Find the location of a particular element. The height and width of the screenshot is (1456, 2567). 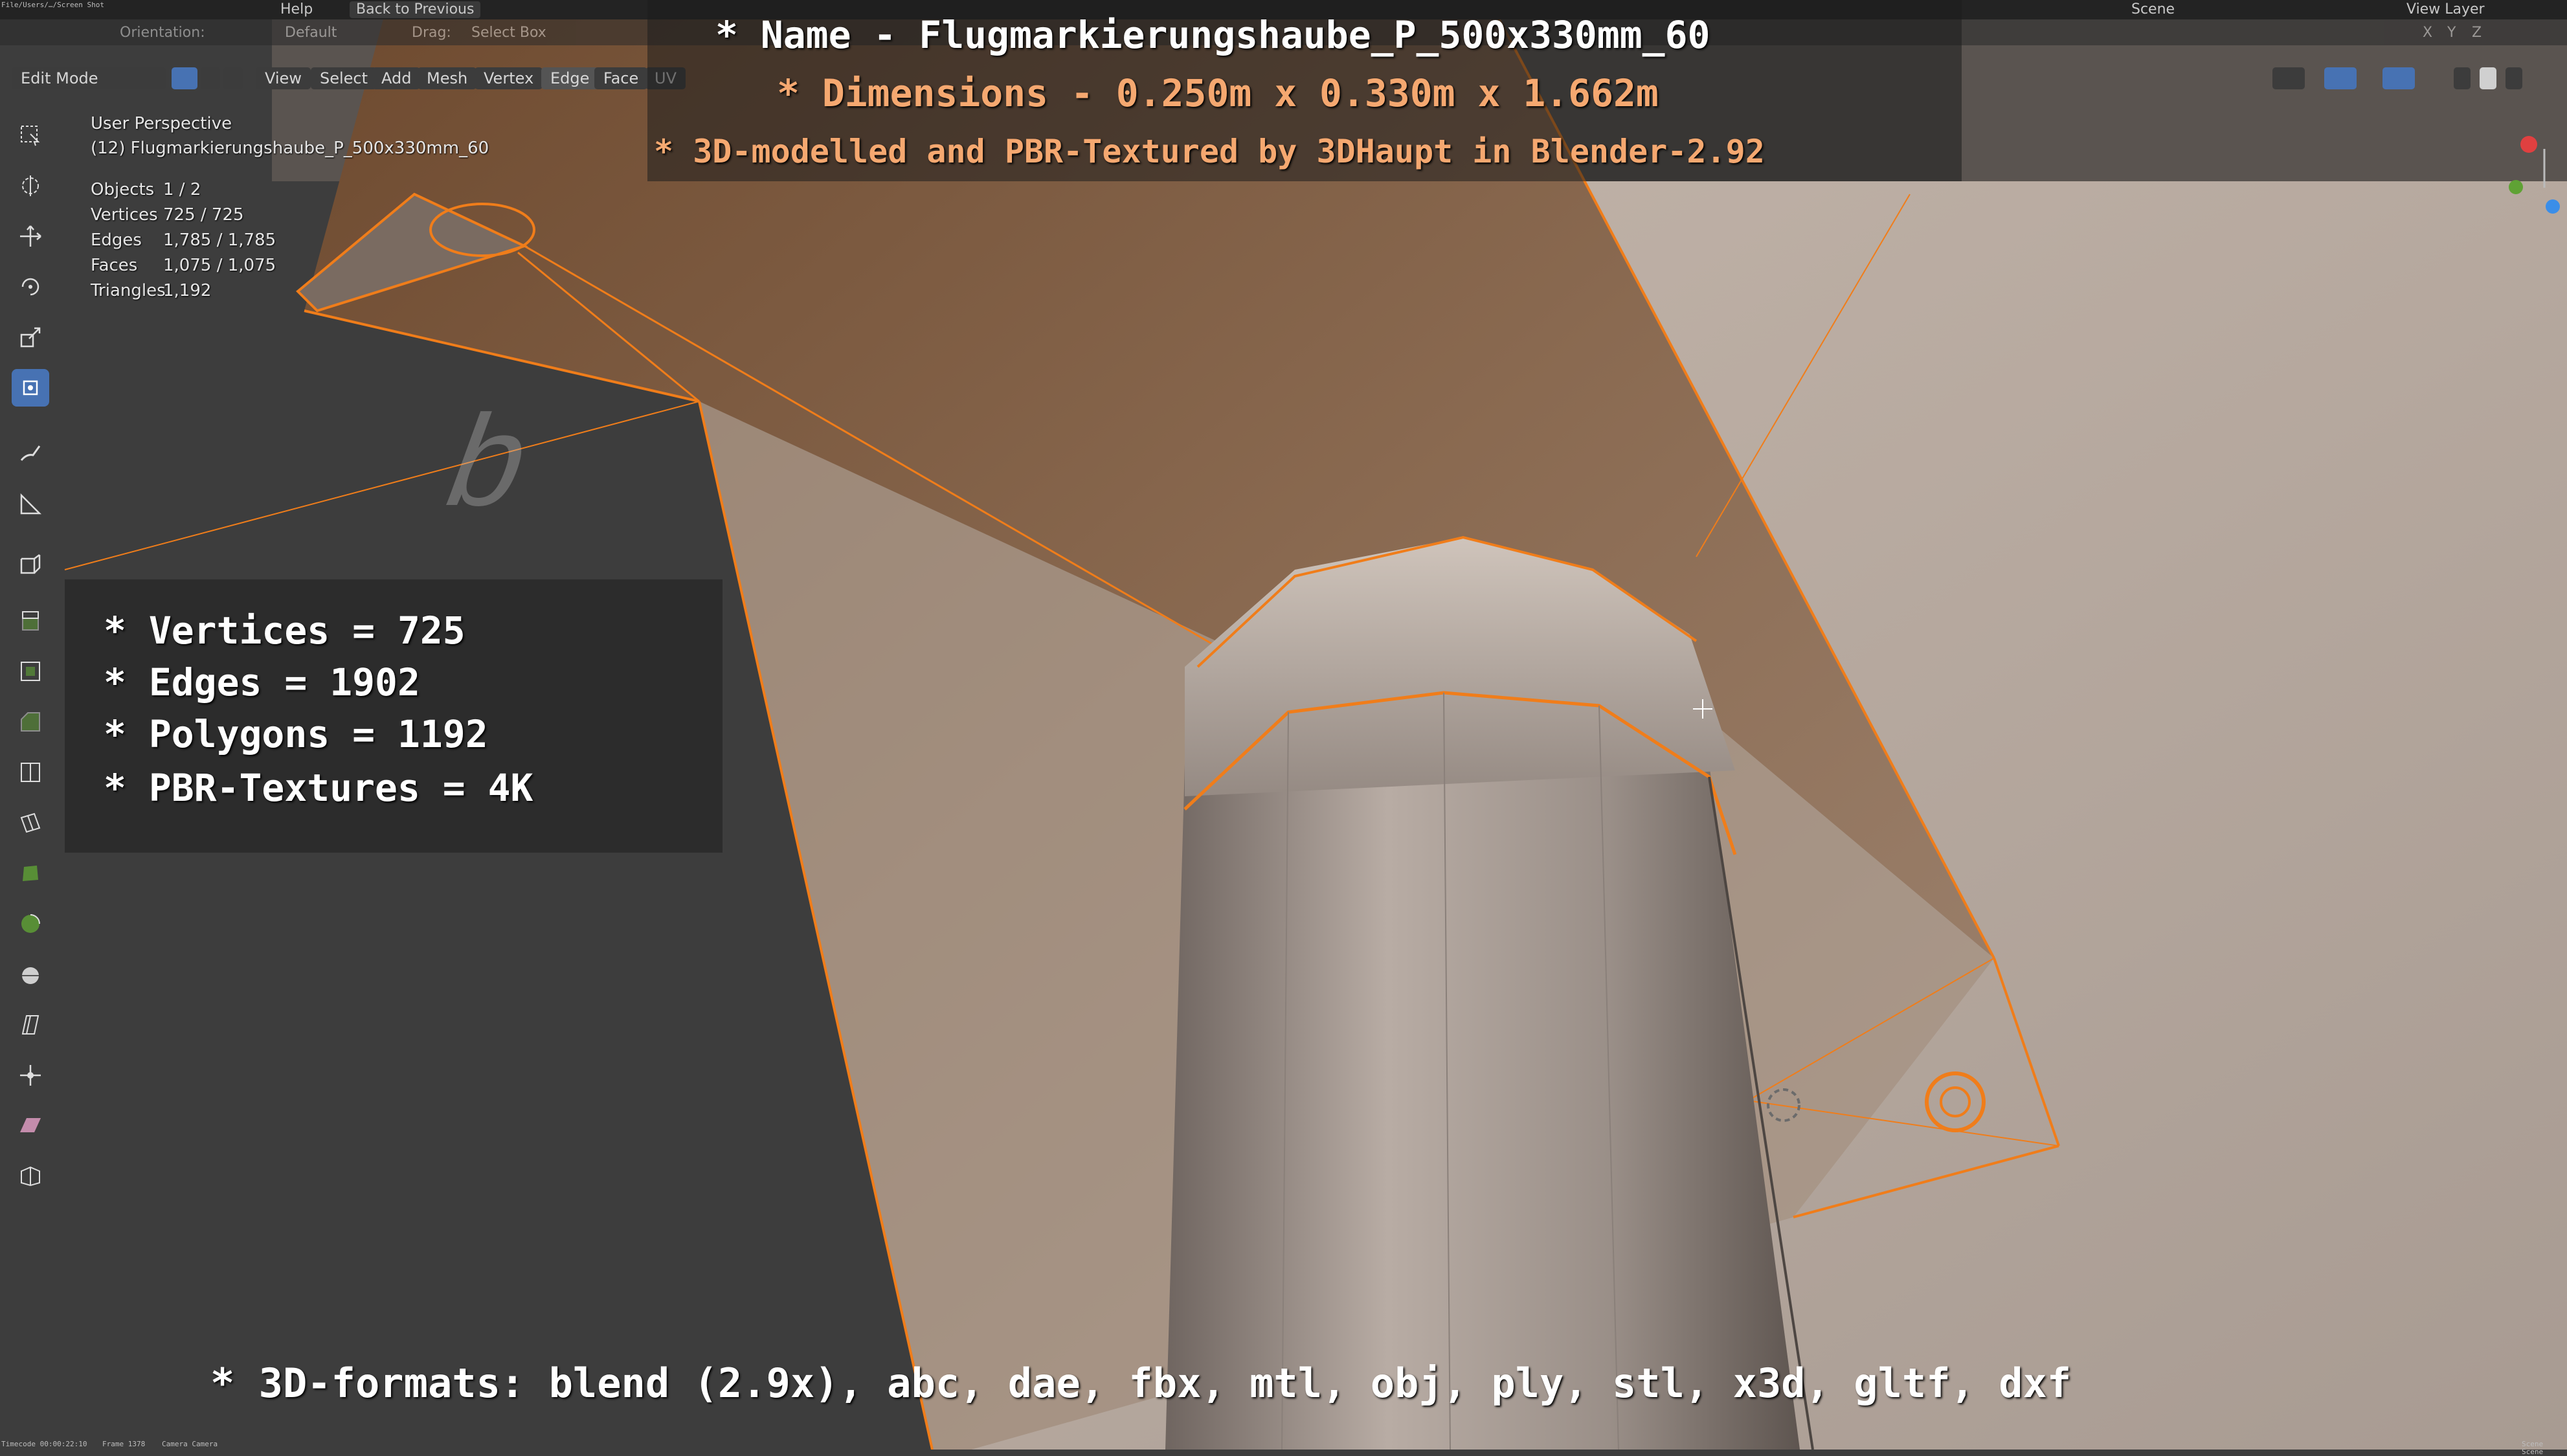

stat-label: Objects is located at coordinates (123, 189).